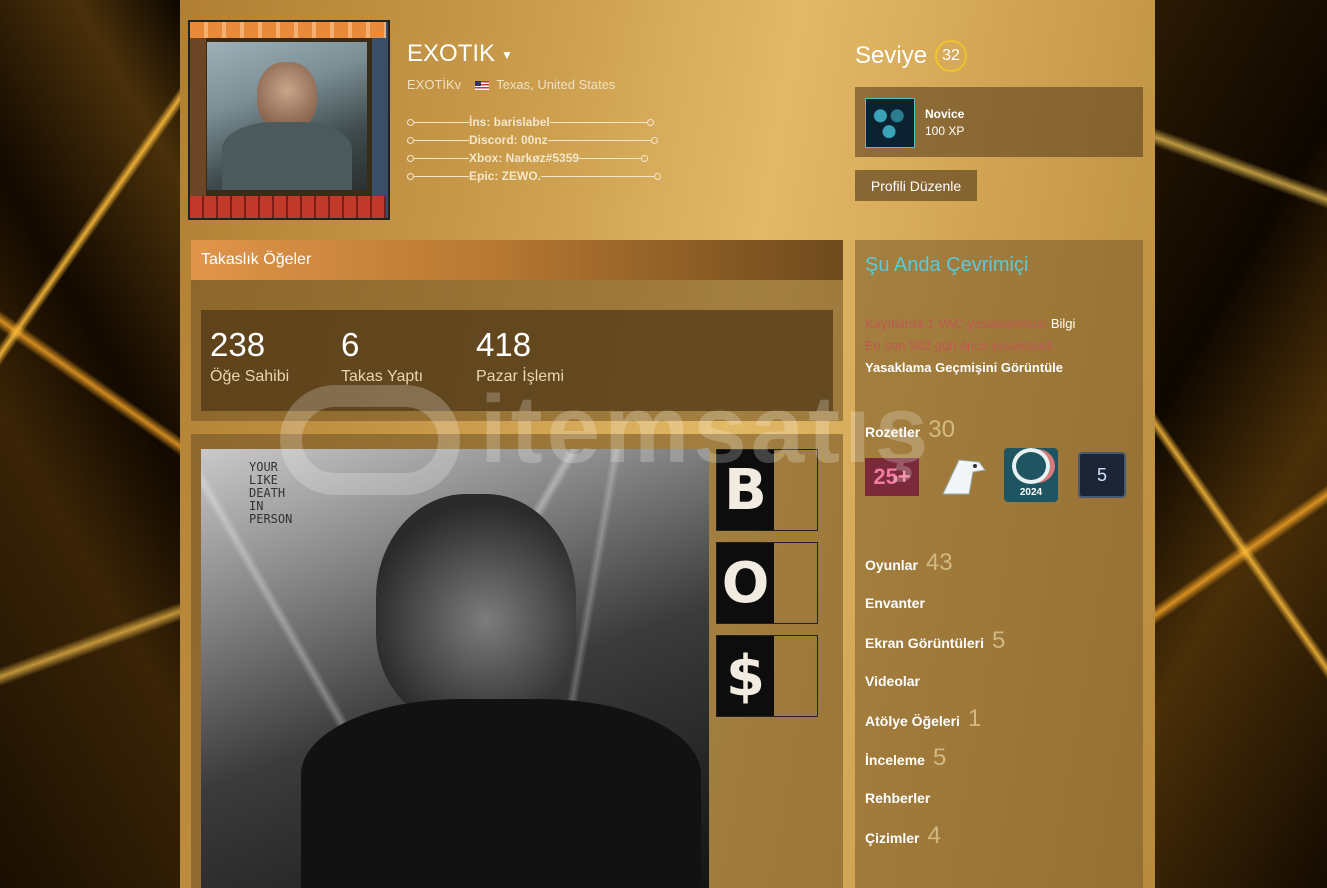 The width and height of the screenshot is (1327, 888). Describe the element at coordinates (1102, 475) in the screenshot. I see `level-5-badge-icon: 5` at that location.